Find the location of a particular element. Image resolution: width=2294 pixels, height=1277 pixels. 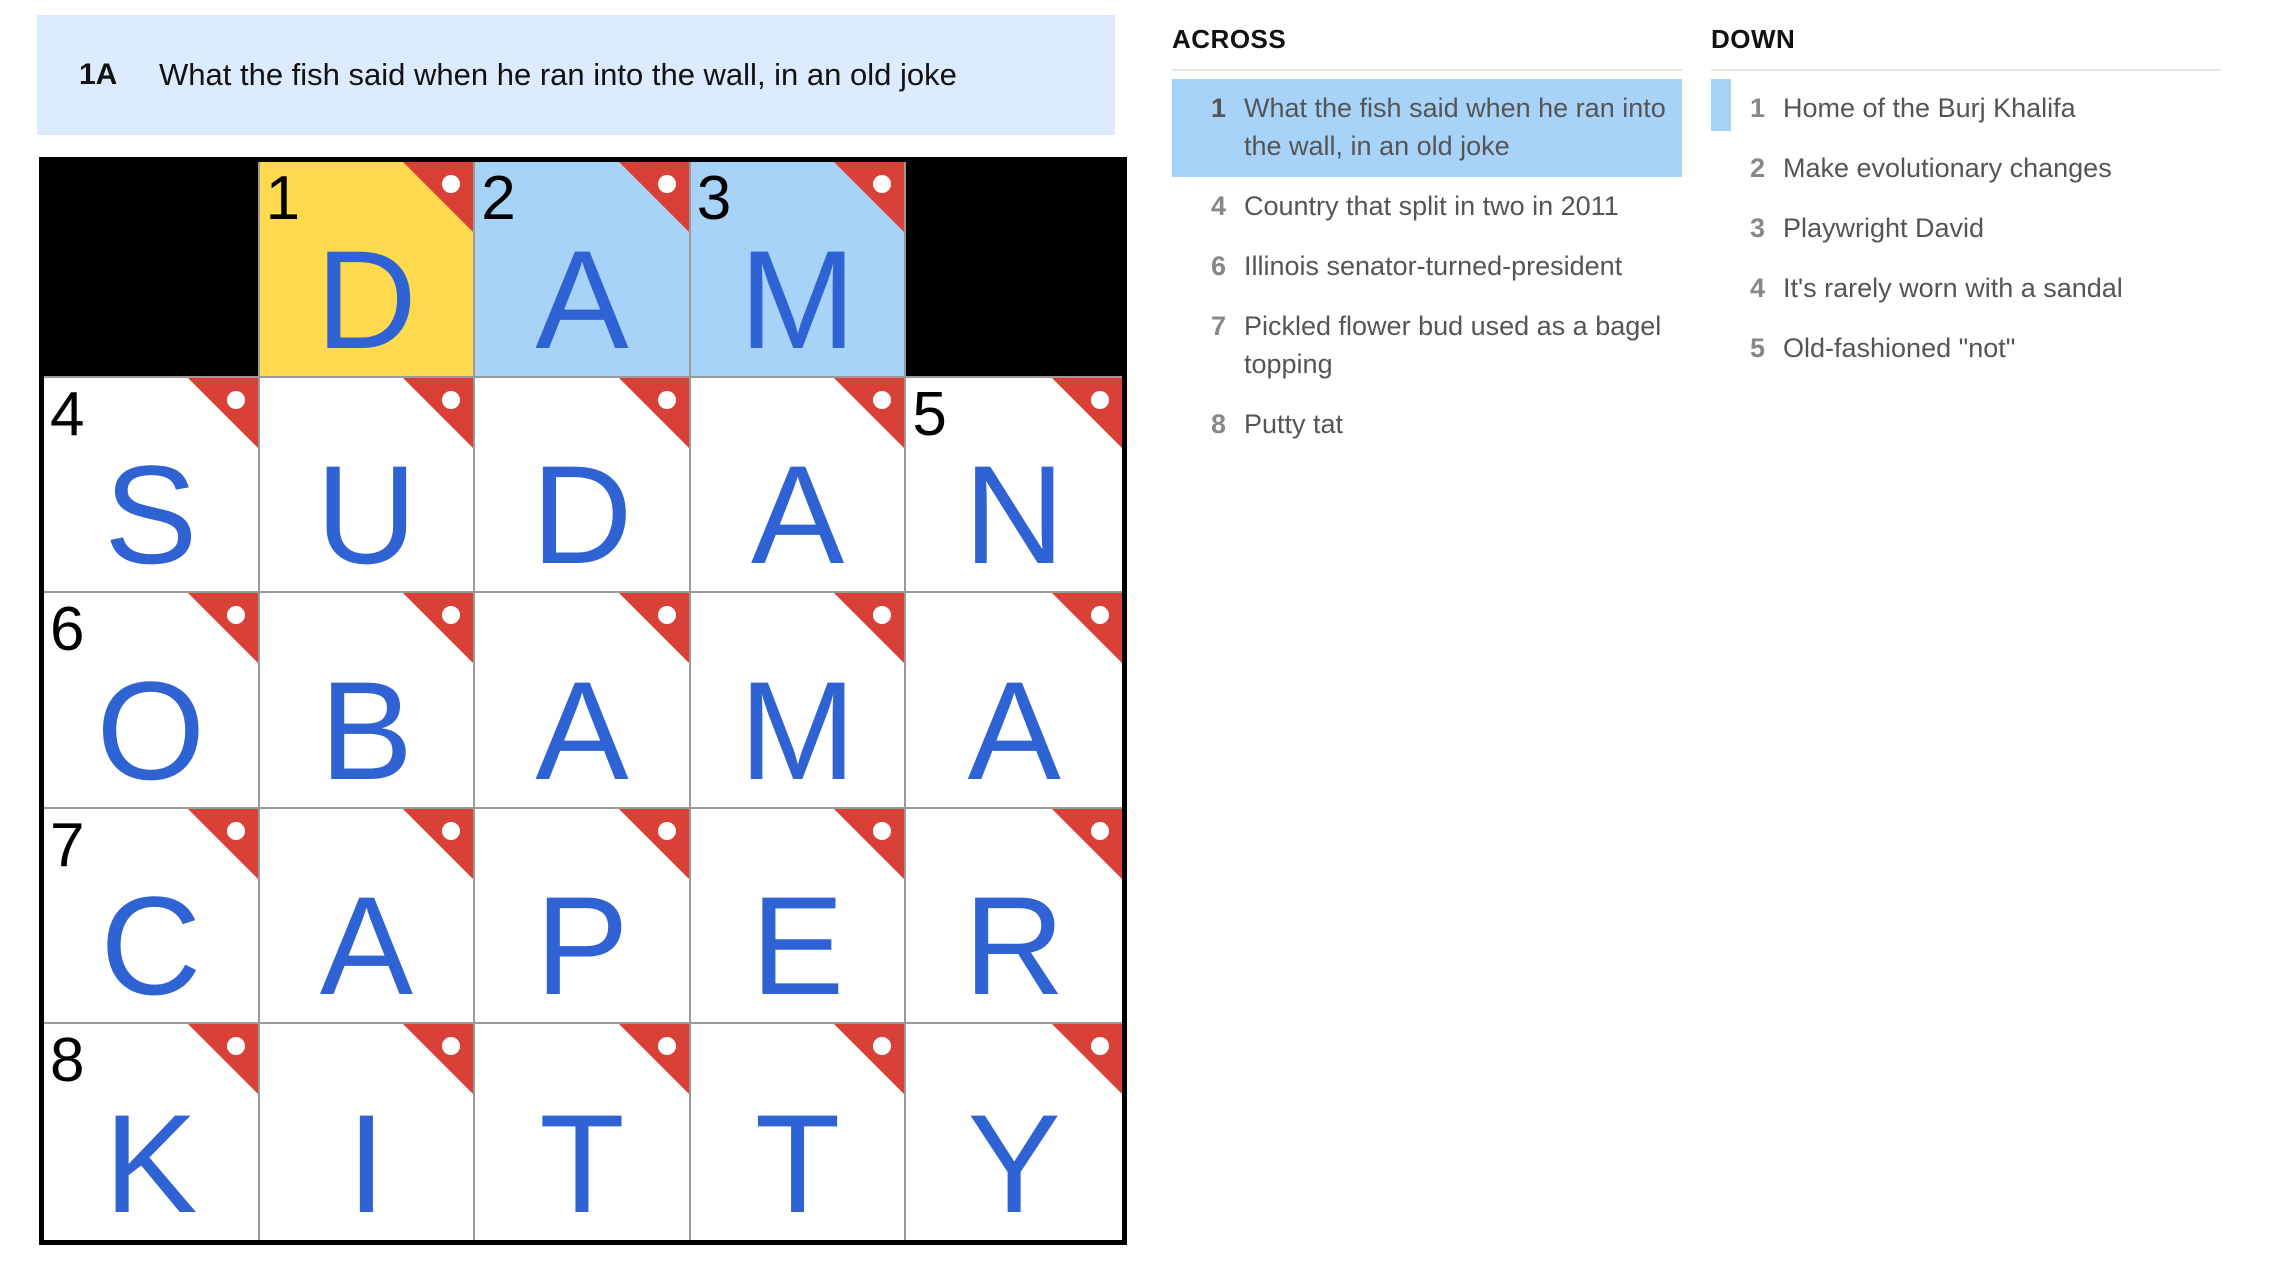

cell-letter: S is located at coordinates (151, 515).